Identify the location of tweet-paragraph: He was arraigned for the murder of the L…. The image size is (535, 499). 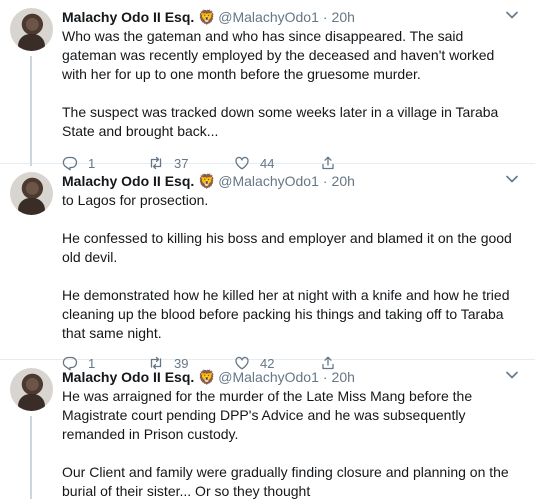
(267, 415).